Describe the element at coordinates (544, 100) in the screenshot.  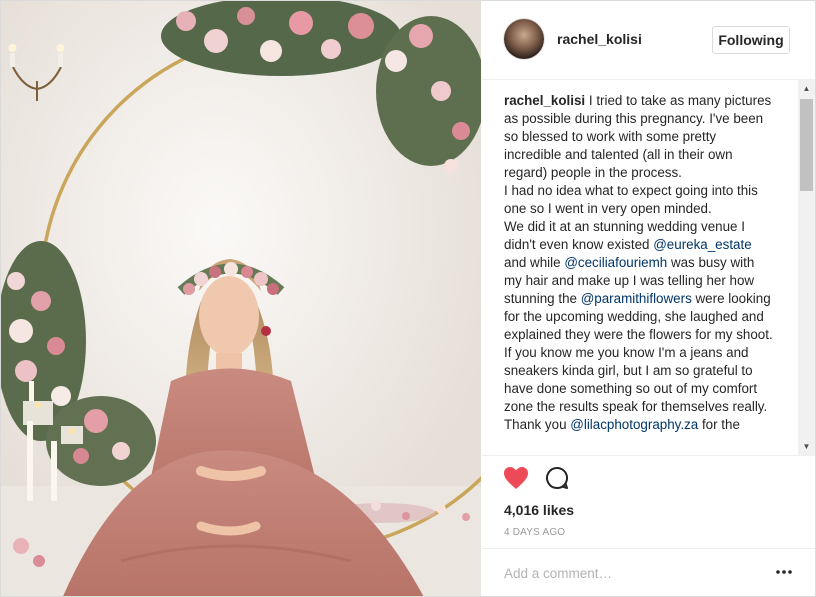
I see `caption-username: rachel_kolisi` at that location.